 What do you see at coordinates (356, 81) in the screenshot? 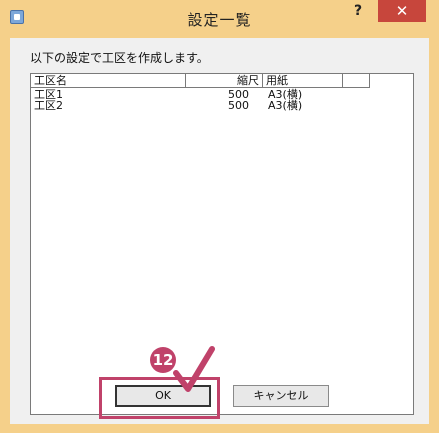
I see `column-header-empty` at bounding box center [356, 81].